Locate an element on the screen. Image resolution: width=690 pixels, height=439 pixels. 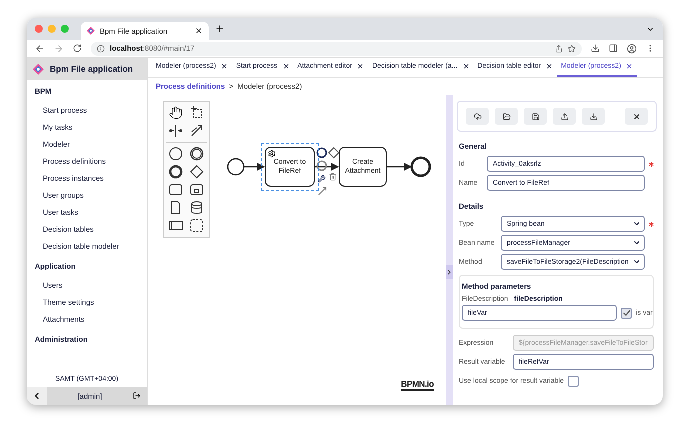
bpmn-io-logo: BPMN.io is located at coordinates (417, 385).